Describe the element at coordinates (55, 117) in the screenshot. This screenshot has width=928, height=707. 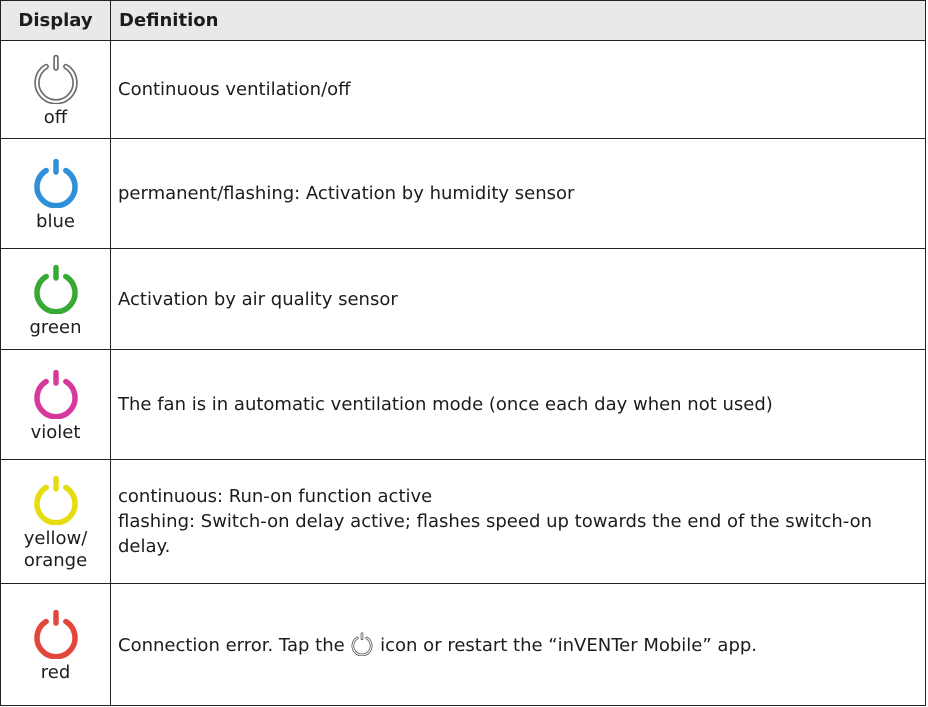
I see `color-label: off` at that location.